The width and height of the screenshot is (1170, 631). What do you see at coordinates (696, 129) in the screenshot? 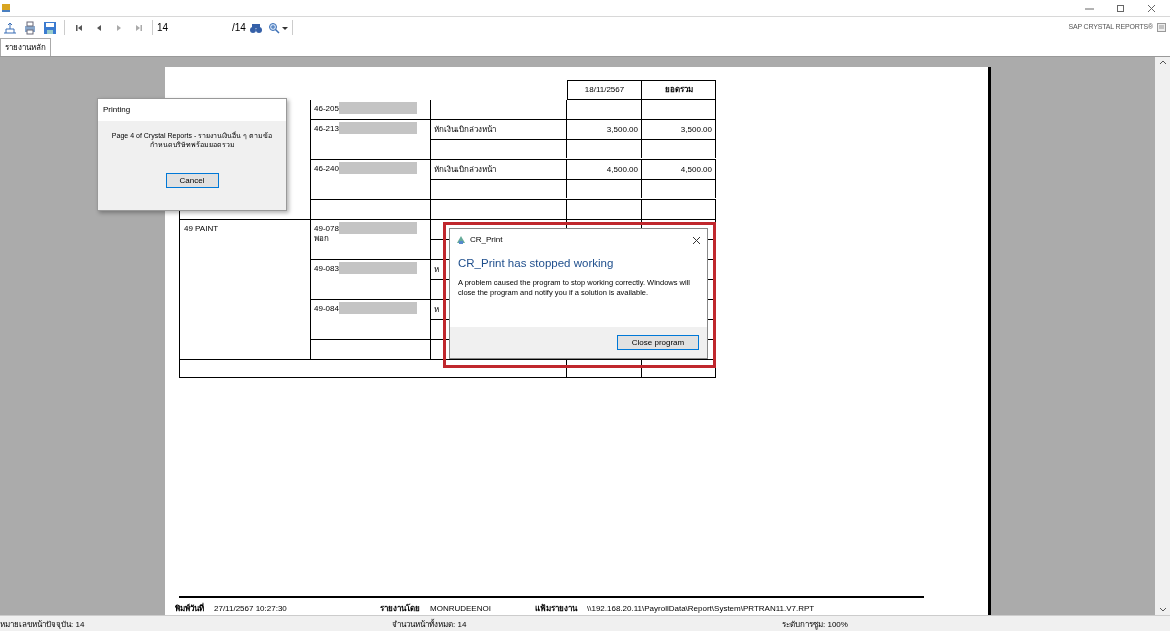
I see `total-text: 3,500.00` at bounding box center [696, 129].